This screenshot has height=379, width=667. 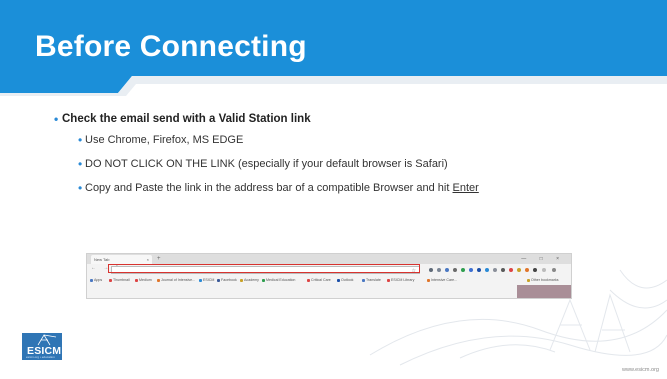 I want to click on window-controls: — □ ×, so click(x=543, y=259).